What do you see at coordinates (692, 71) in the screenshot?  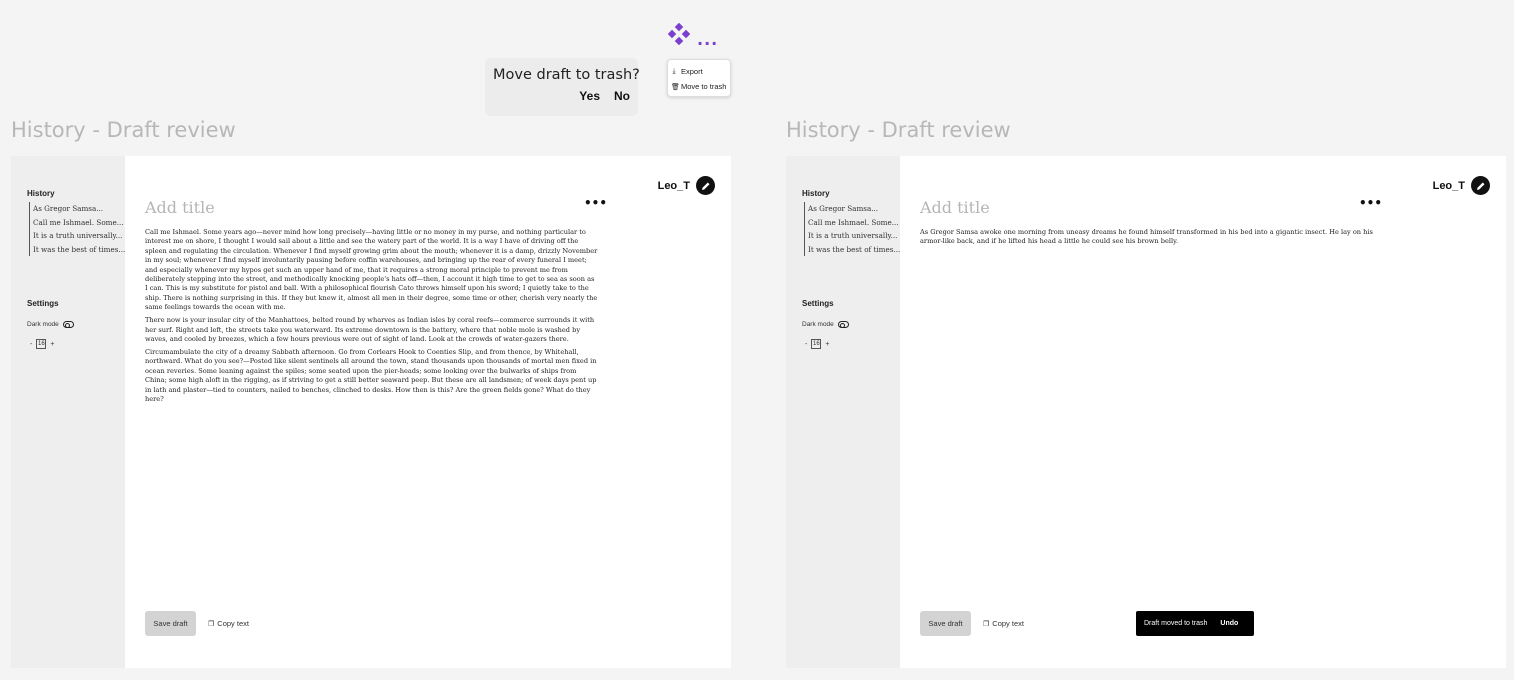 I see `menu-item-label: Export` at bounding box center [692, 71].